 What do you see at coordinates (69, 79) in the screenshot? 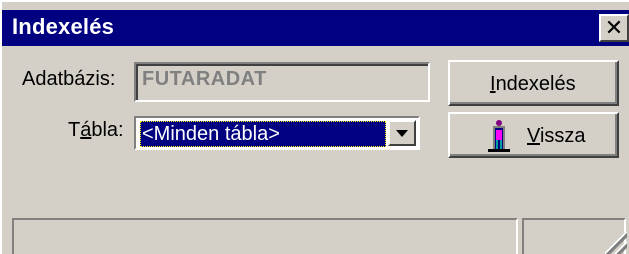
I see `database-label: Adatbázis:` at bounding box center [69, 79].